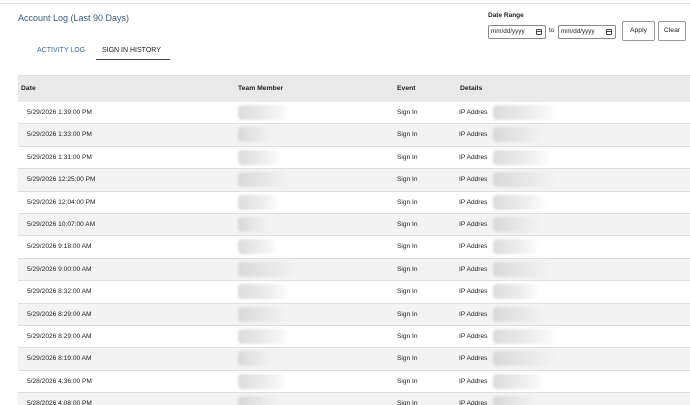 The width and height of the screenshot is (690, 405). Describe the element at coordinates (638, 31) in the screenshot. I see `apply-button: Apply` at that location.